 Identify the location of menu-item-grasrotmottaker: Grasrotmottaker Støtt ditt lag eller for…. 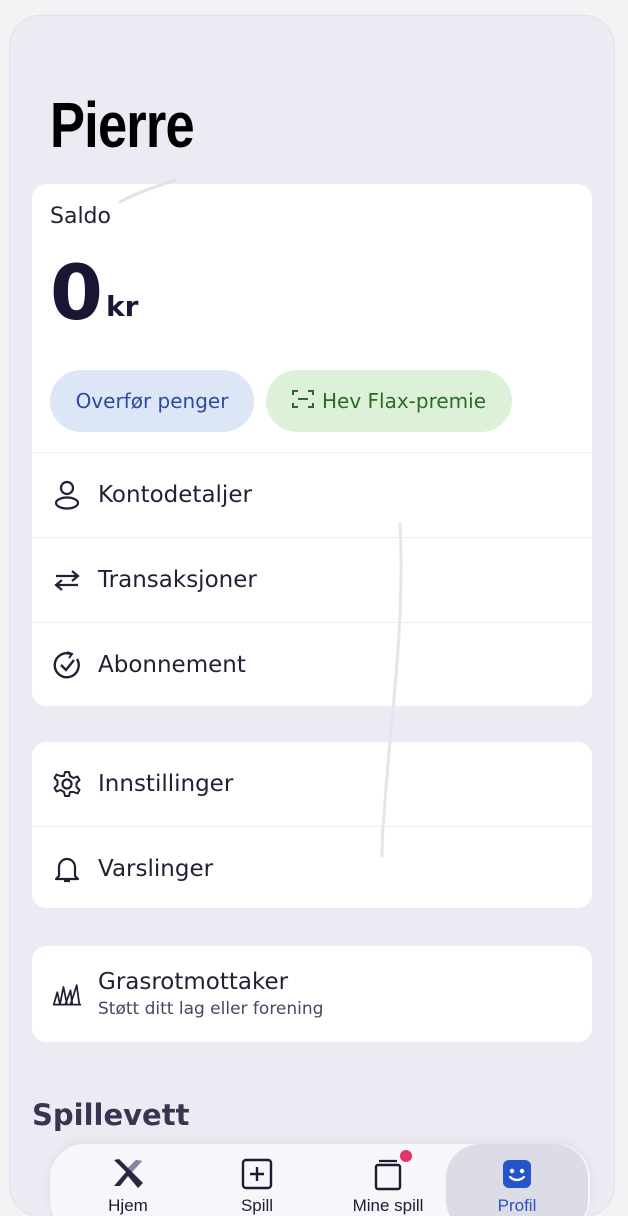
(312, 994).